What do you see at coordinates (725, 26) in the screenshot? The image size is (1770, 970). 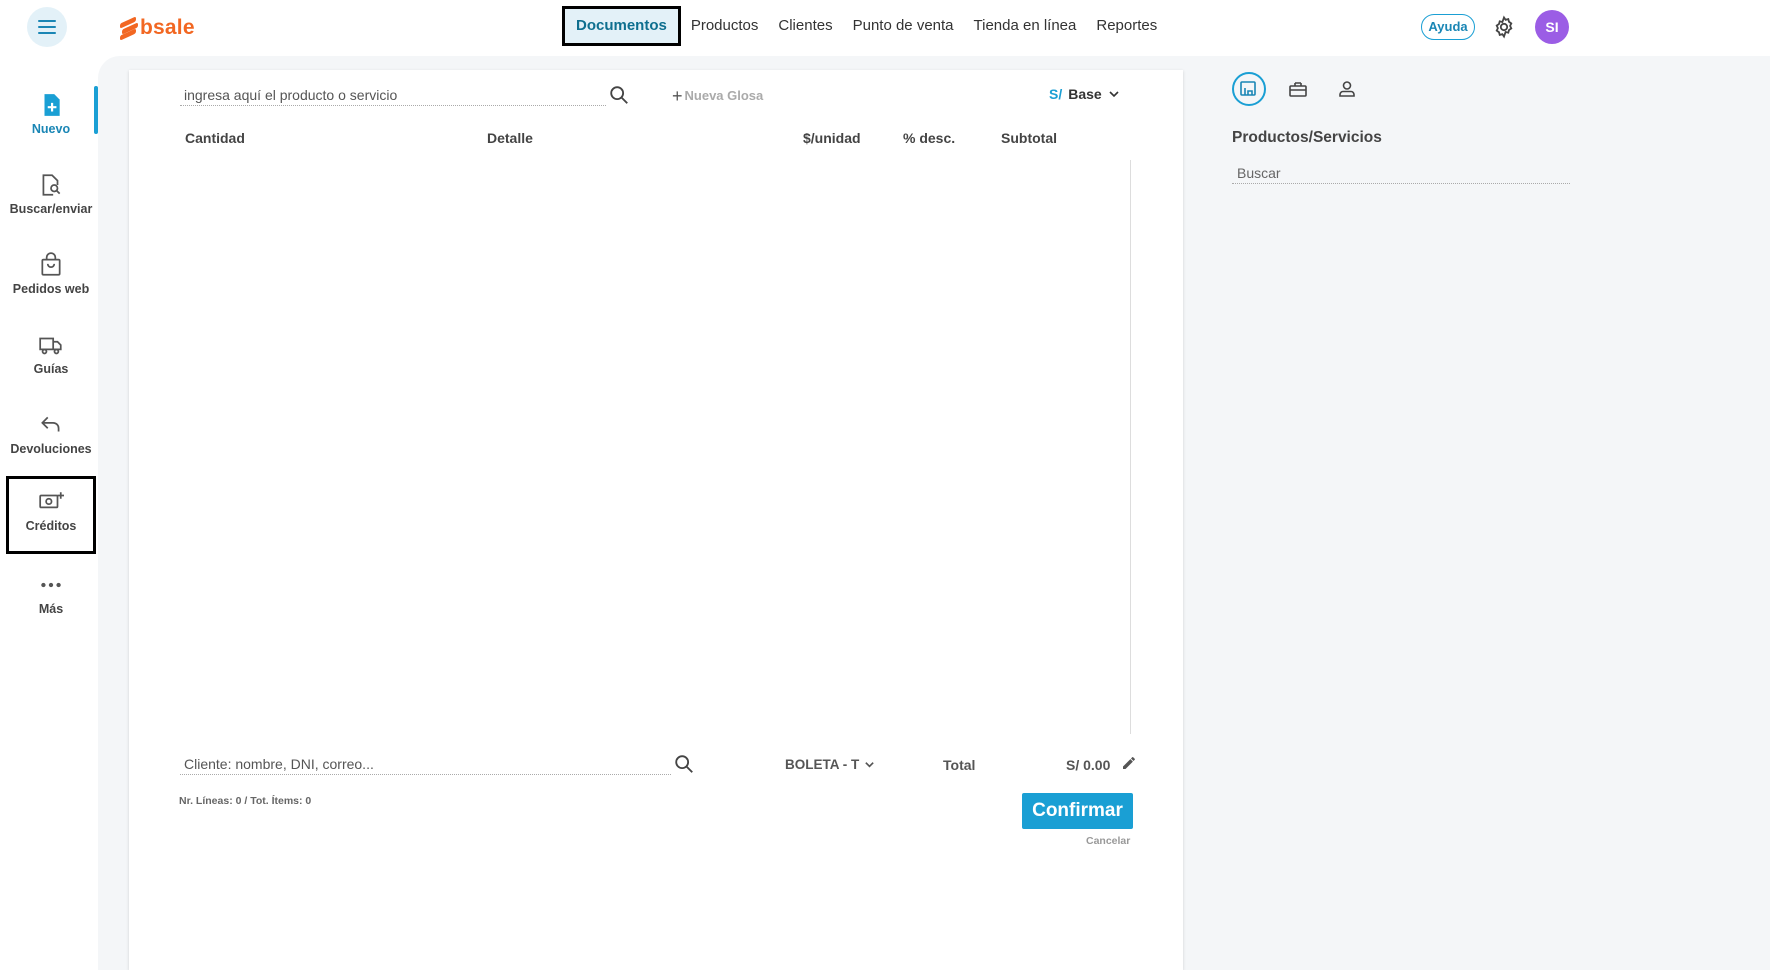 I see `tab-productos: Productos` at bounding box center [725, 26].